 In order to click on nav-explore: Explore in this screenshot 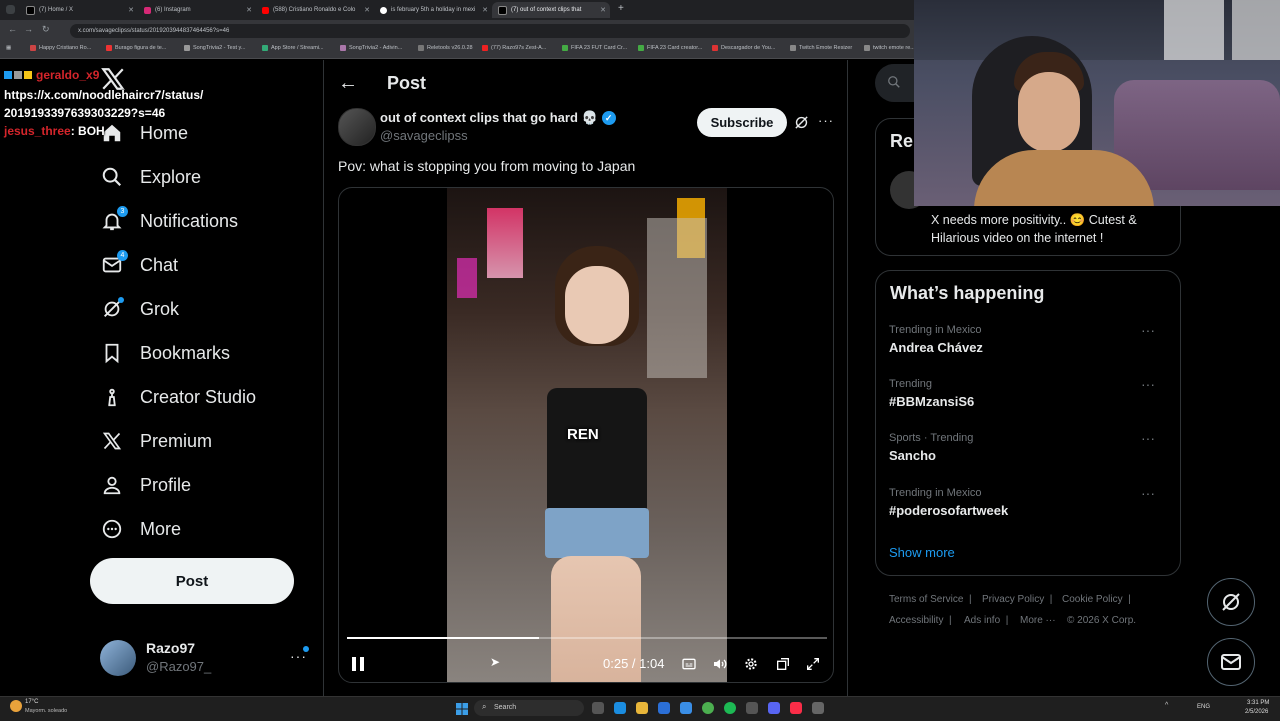, I will do `click(150, 177)`.